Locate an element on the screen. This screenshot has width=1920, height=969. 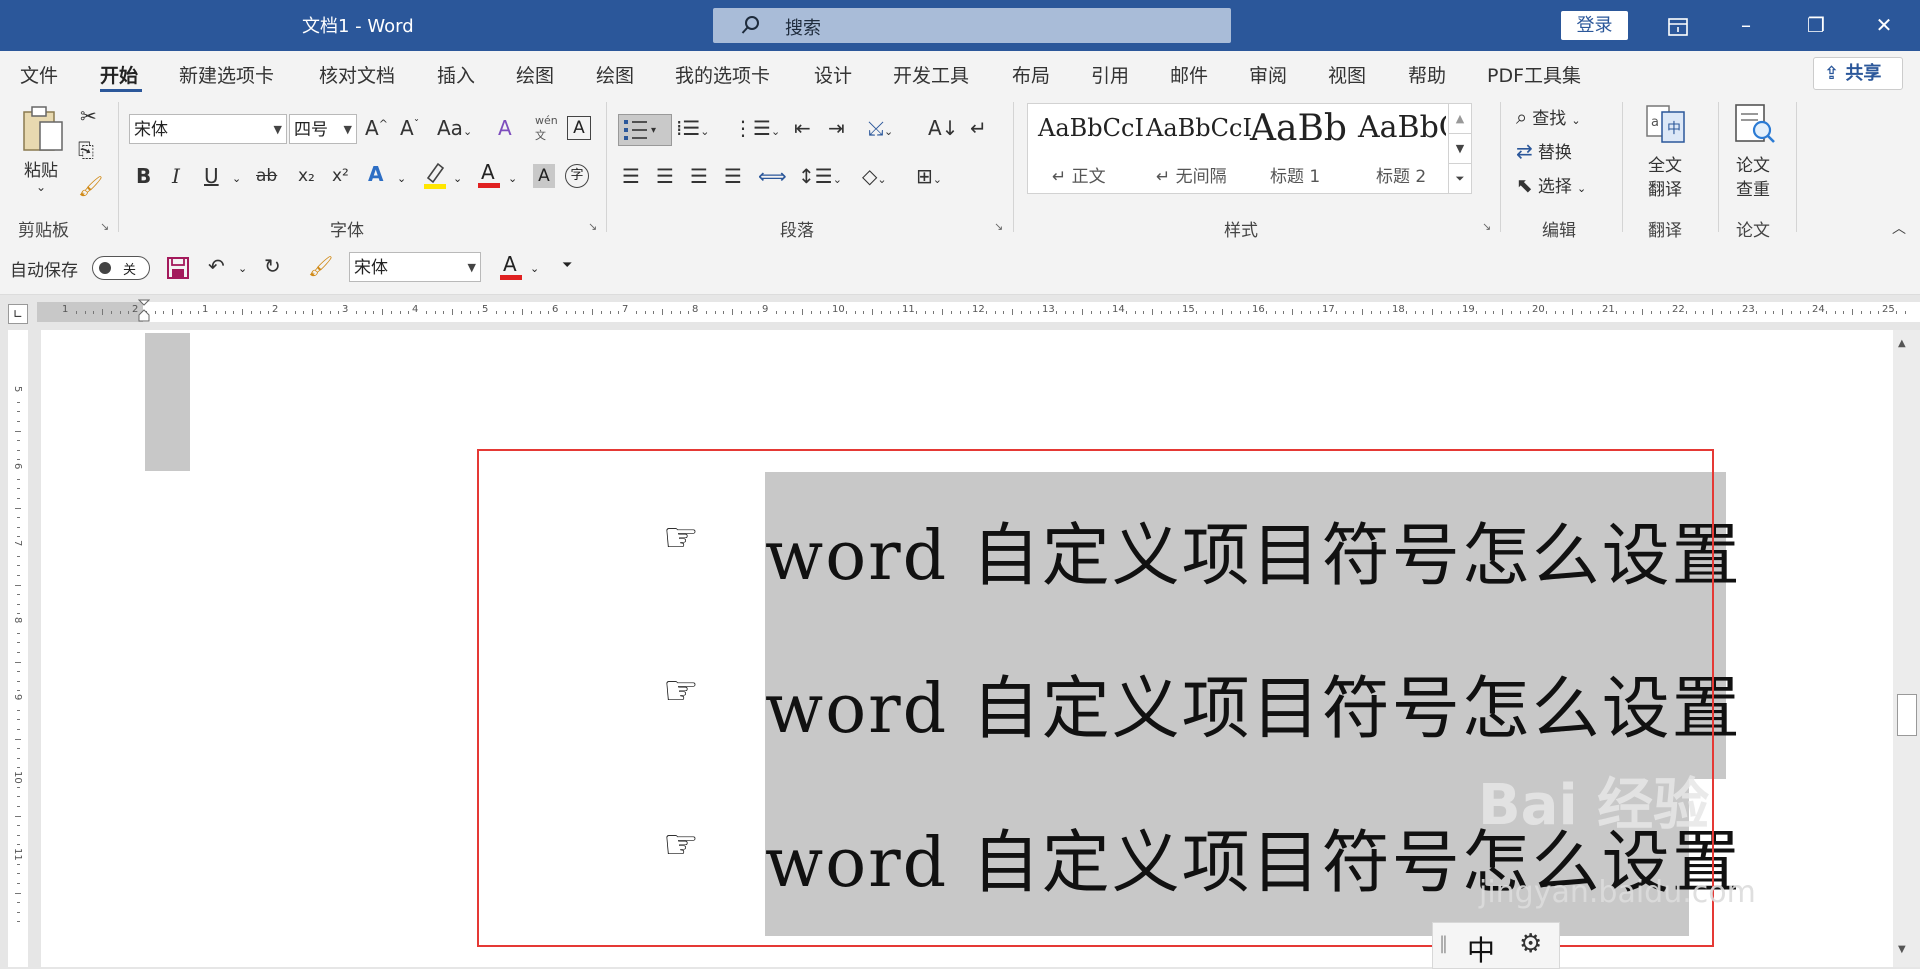
justify-icon: ☰ is located at coordinates (733, 176).